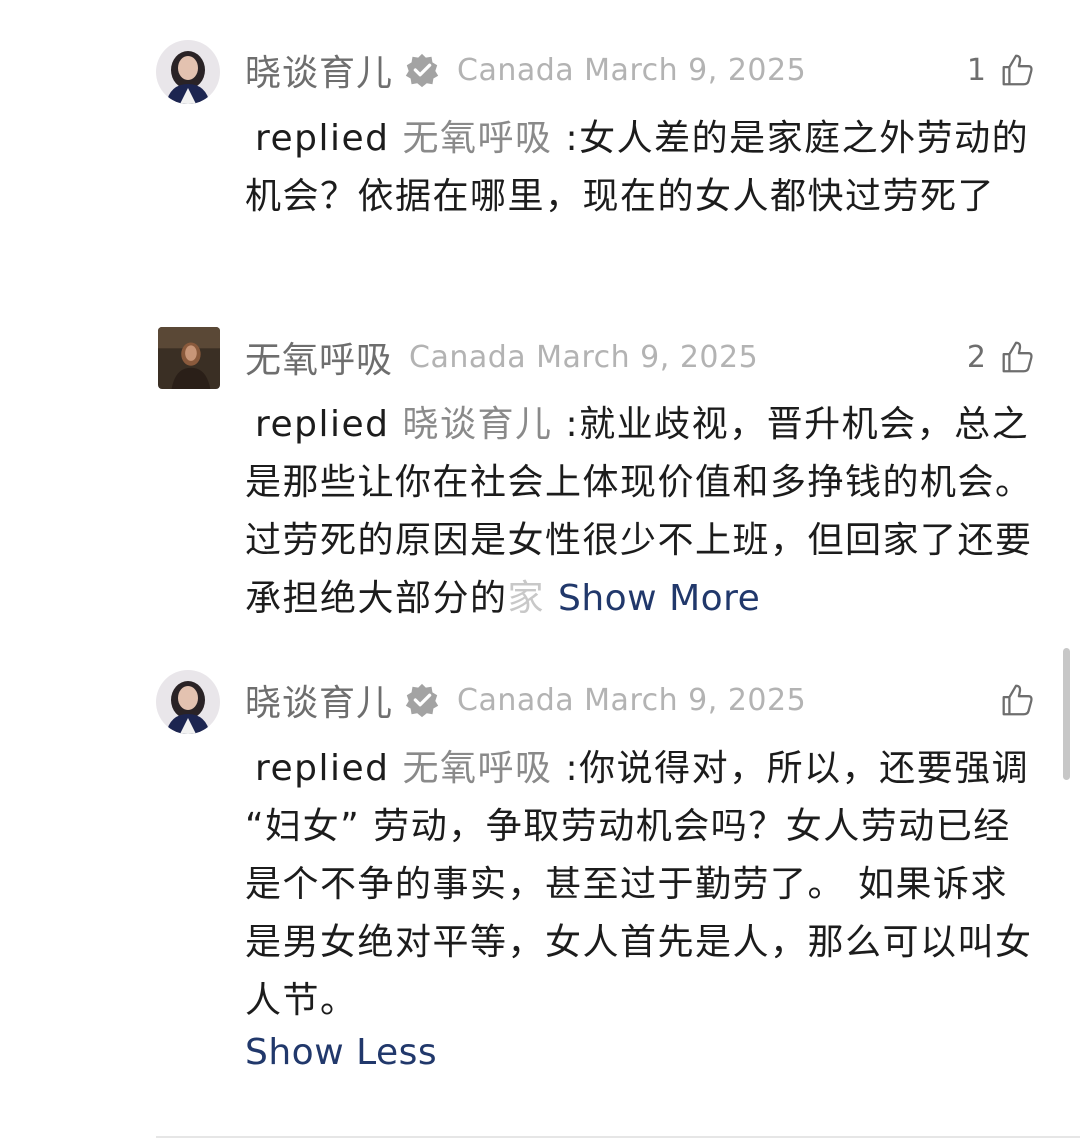  I want to click on username: 无氧呼吸, so click(319, 357).